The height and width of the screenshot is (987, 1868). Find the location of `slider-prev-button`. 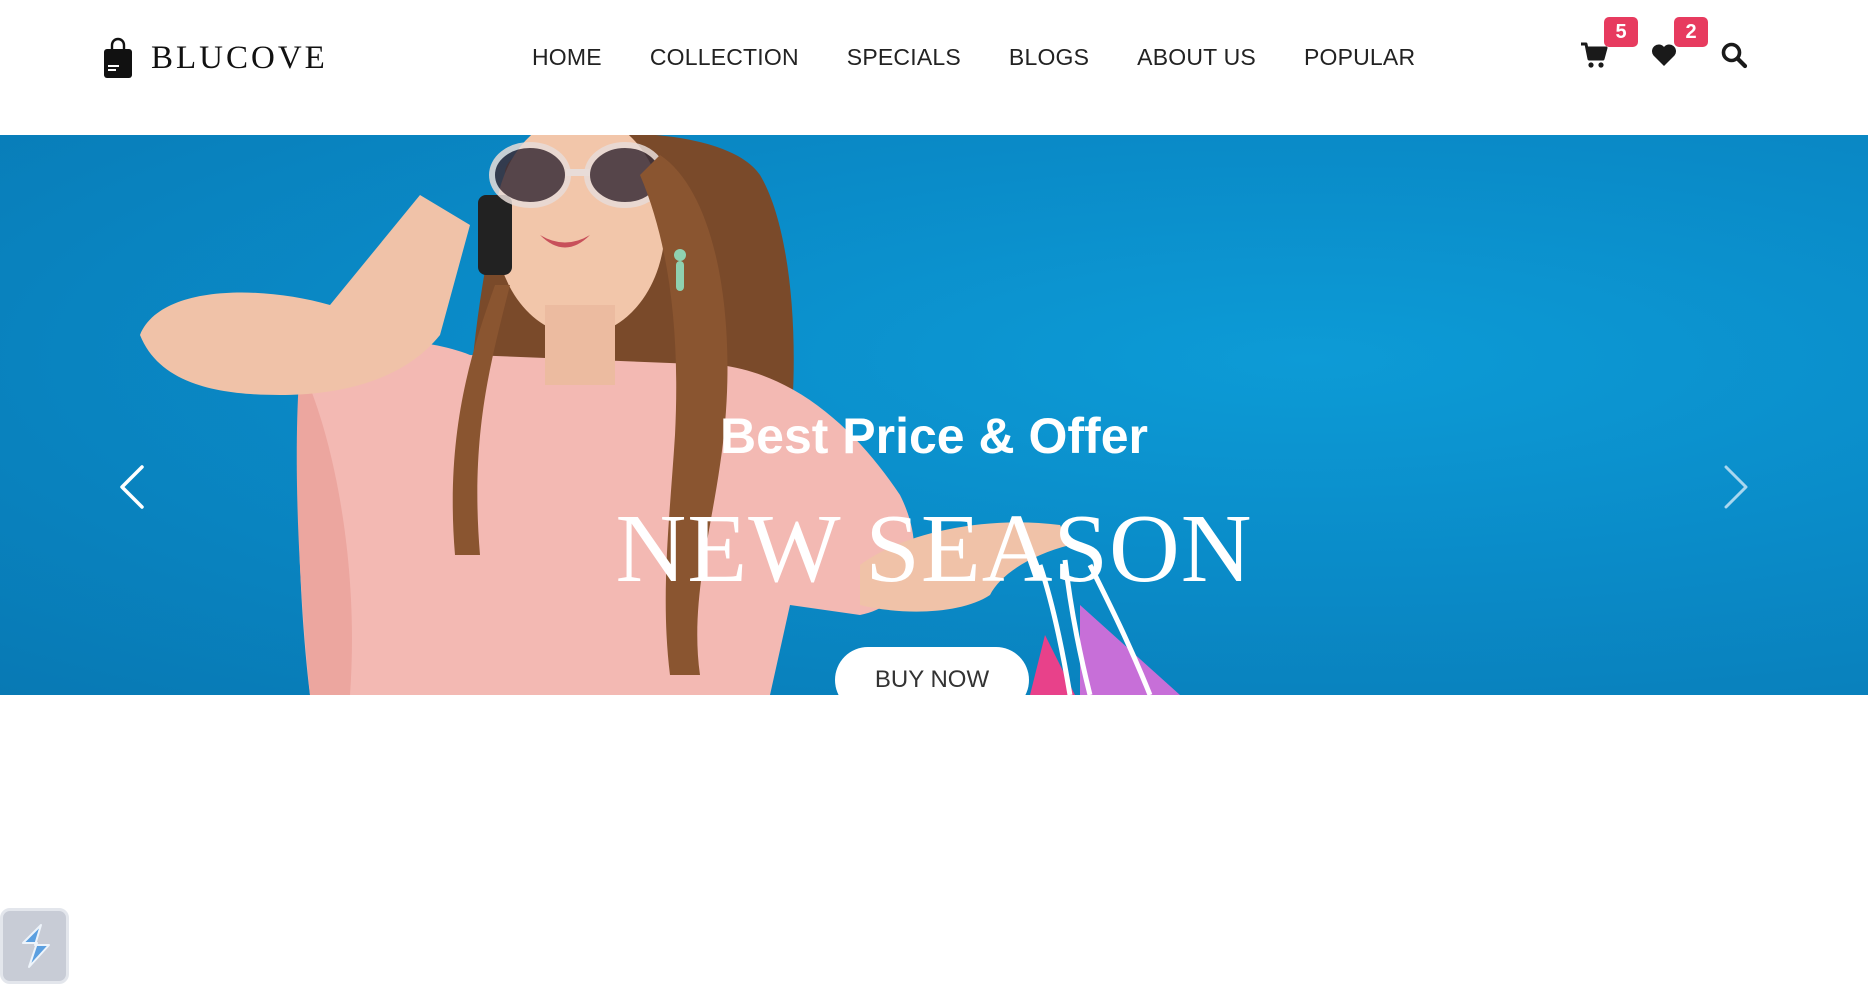

slider-prev-button is located at coordinates (131, 487).